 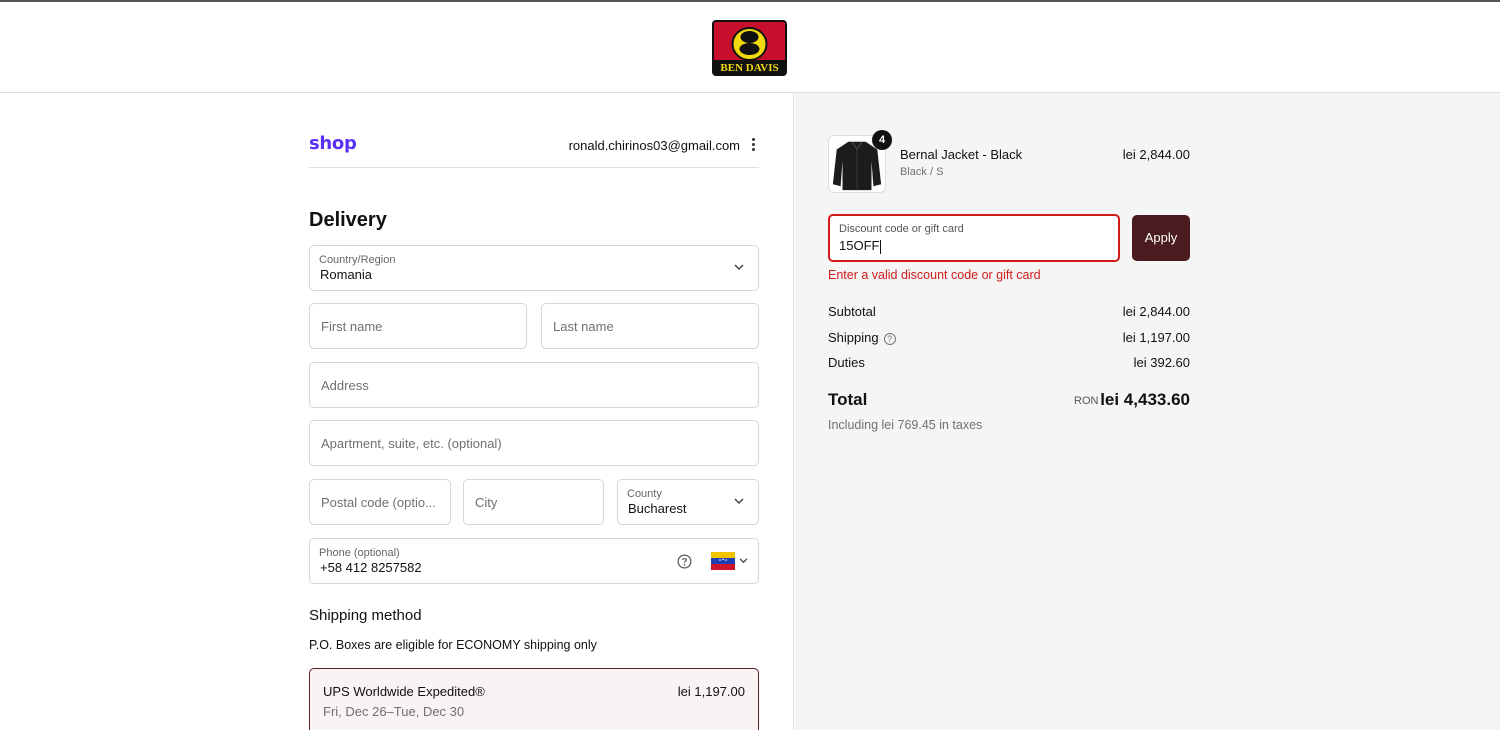 I want to click on shipping-row: Shipping? lei 1,197.00, so click(x=1009, y=339).